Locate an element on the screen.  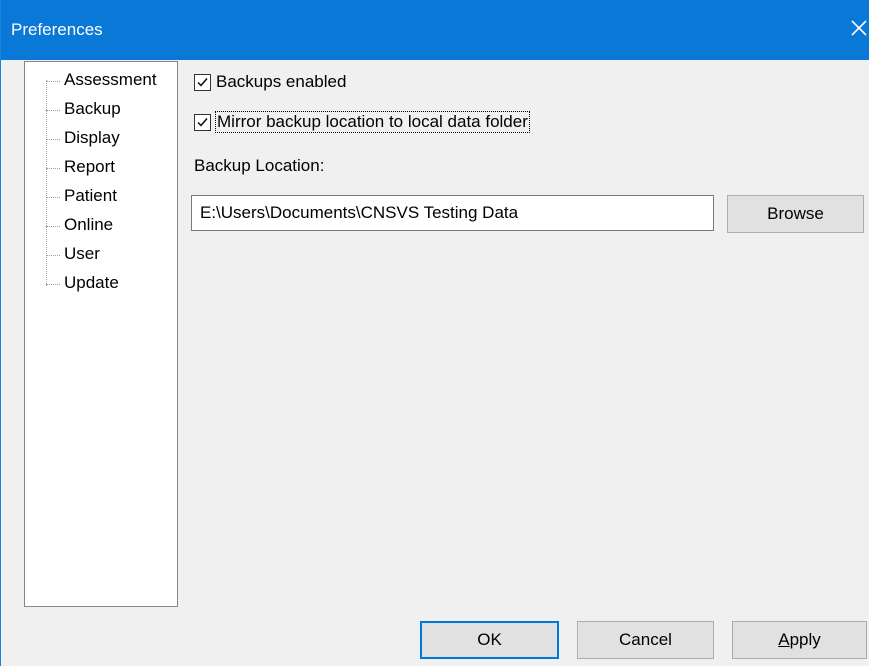
sidebar-item-display: Display is located at coordinates (111, 139).